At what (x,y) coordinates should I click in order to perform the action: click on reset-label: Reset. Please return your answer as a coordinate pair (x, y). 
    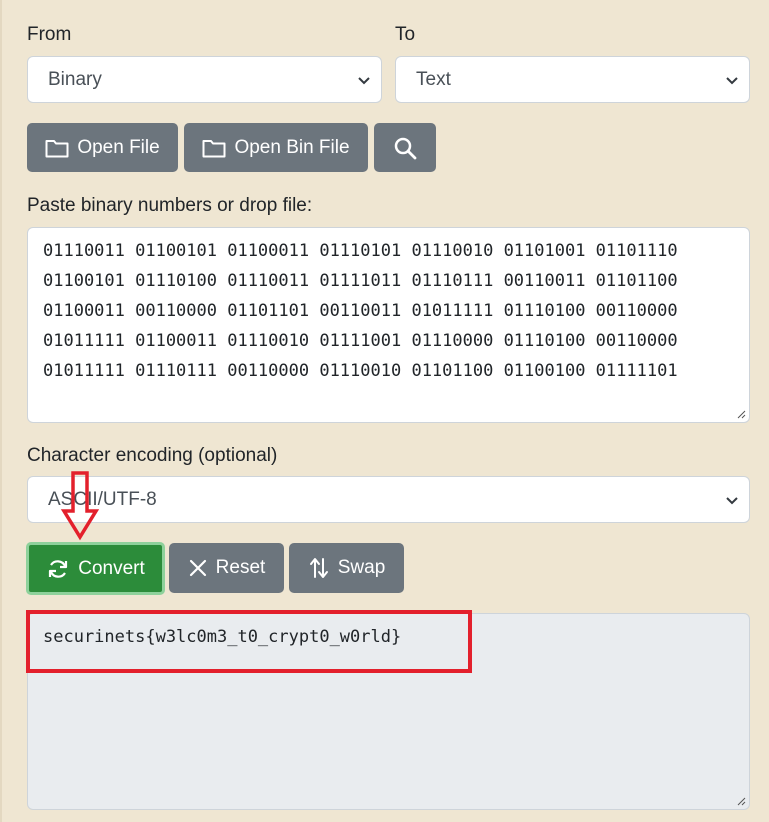
    Looking at the image, I should click on (240, 567).